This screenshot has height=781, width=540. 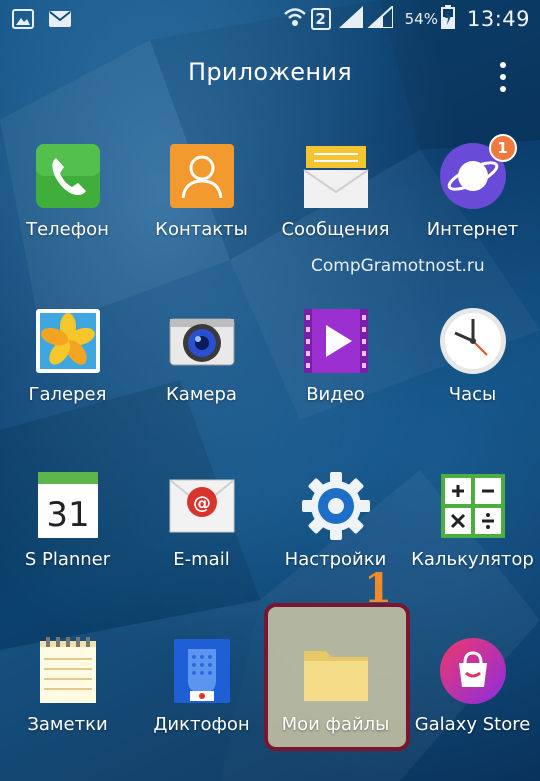 What do you see at coordinates (295, 19) in the screenshot?
I see `wifi-icon` at bounding box center [295, 19].